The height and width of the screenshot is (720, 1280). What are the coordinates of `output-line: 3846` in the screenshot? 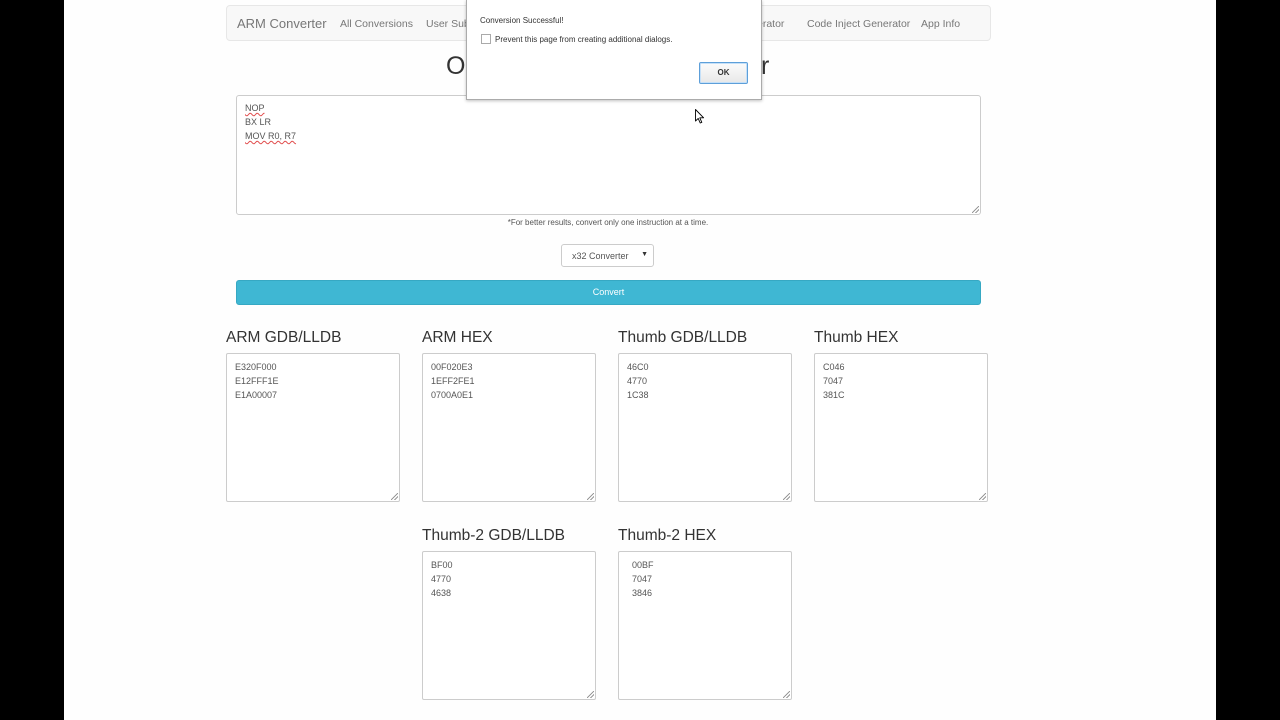 It's located at (640, 593).